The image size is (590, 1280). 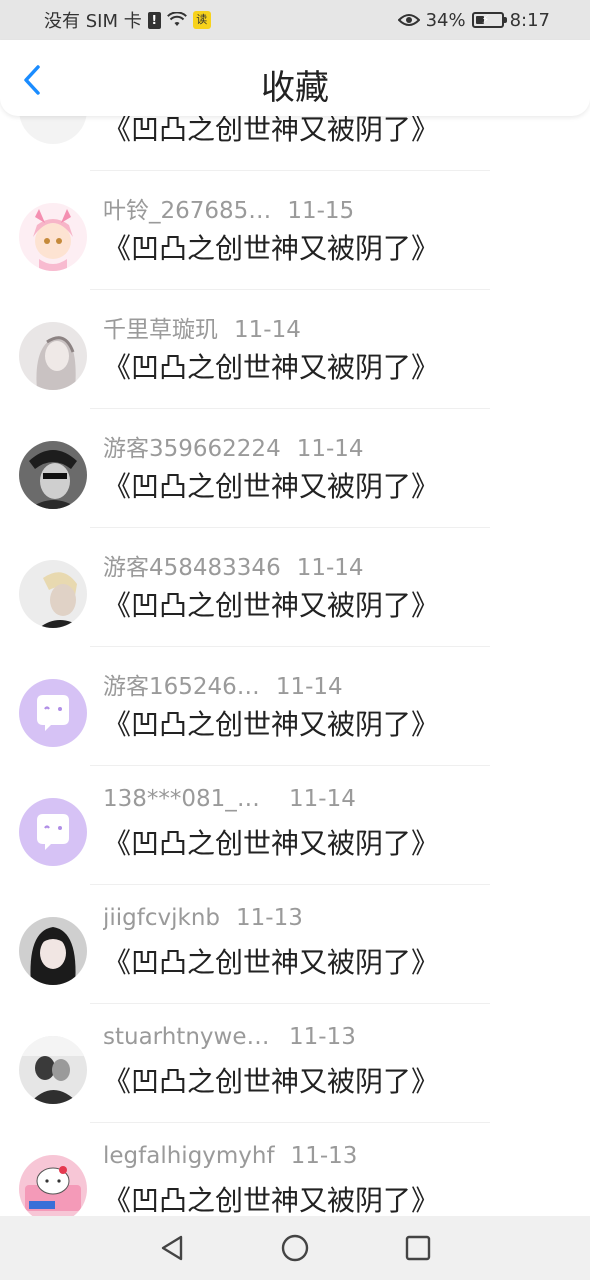 What do you see at coordinates (485, 19) in the screenshot?
I see `charging-icon: ⚡` at bounding box center [485, 19].